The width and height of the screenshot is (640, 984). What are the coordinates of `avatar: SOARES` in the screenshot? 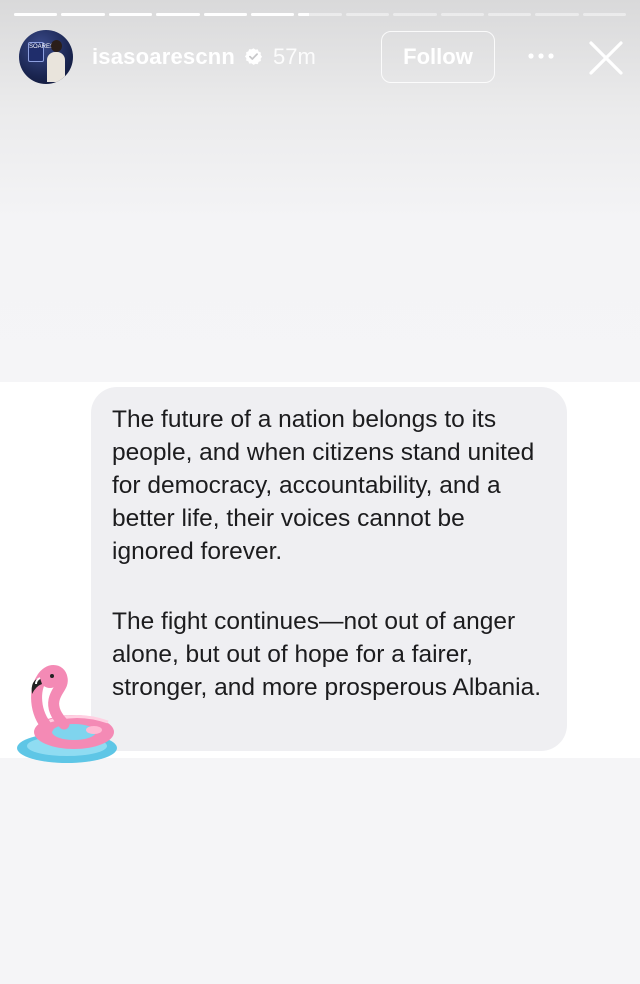 It's located at (46, 57).